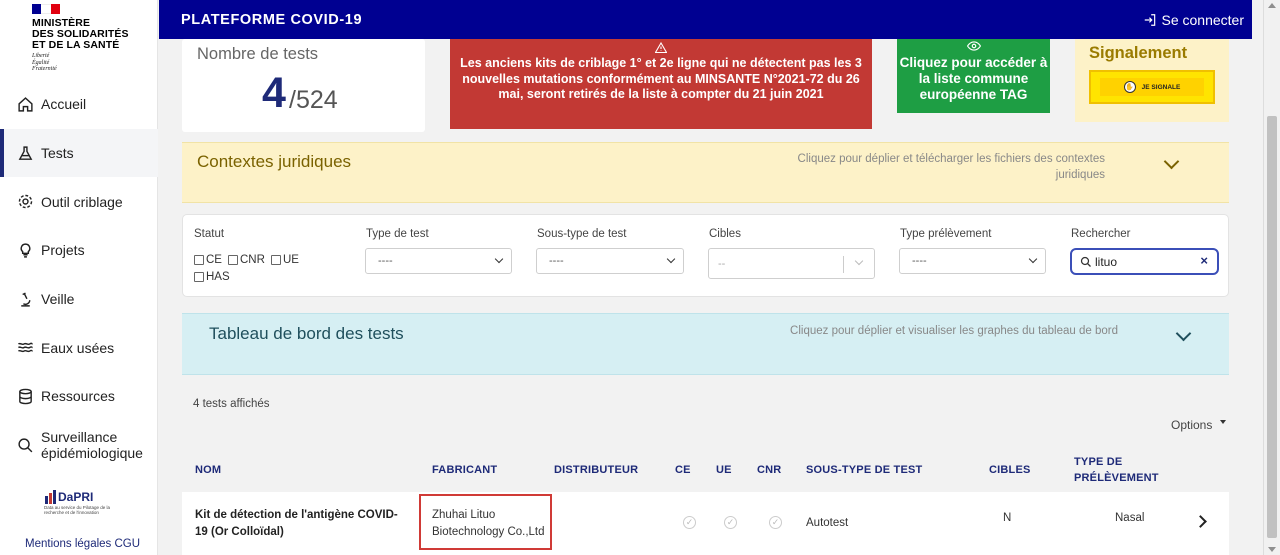  I want to click on signal-icon: ✋, so click(1129, 87).